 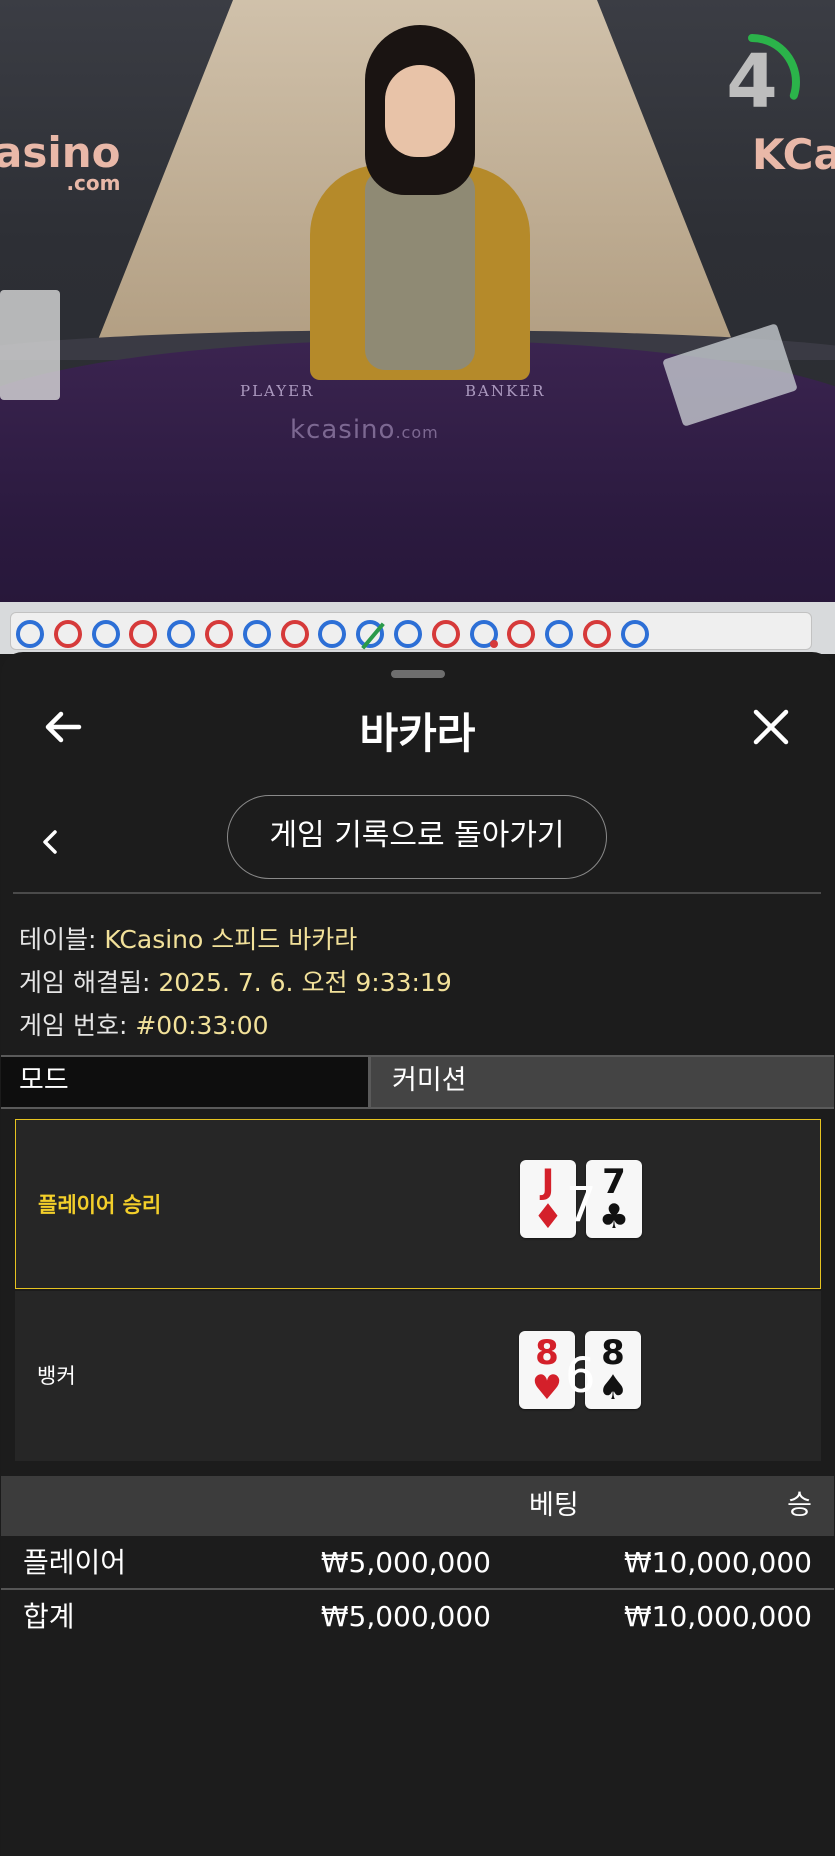 I want to click on resolved-time: 2025. 7. 6. 오전 9:33:19, so click(x=305, y=982).